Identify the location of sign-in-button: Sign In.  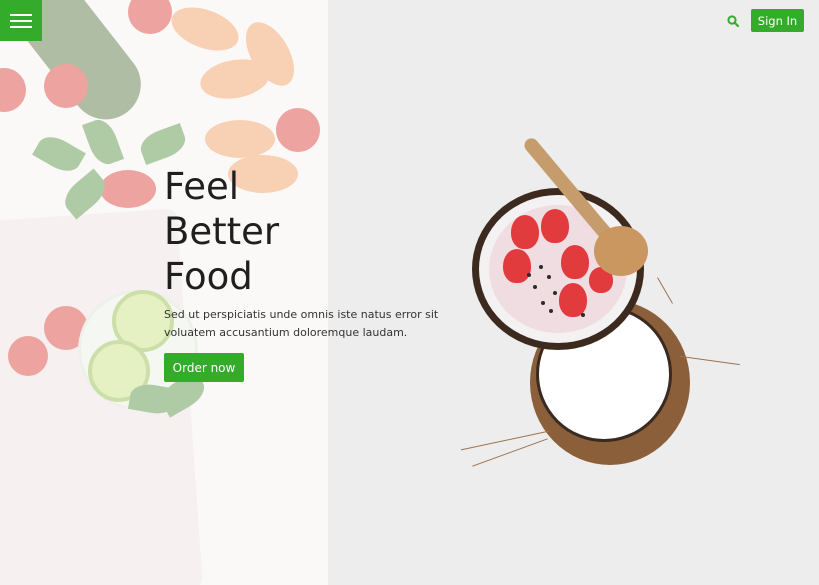
(777, 20).